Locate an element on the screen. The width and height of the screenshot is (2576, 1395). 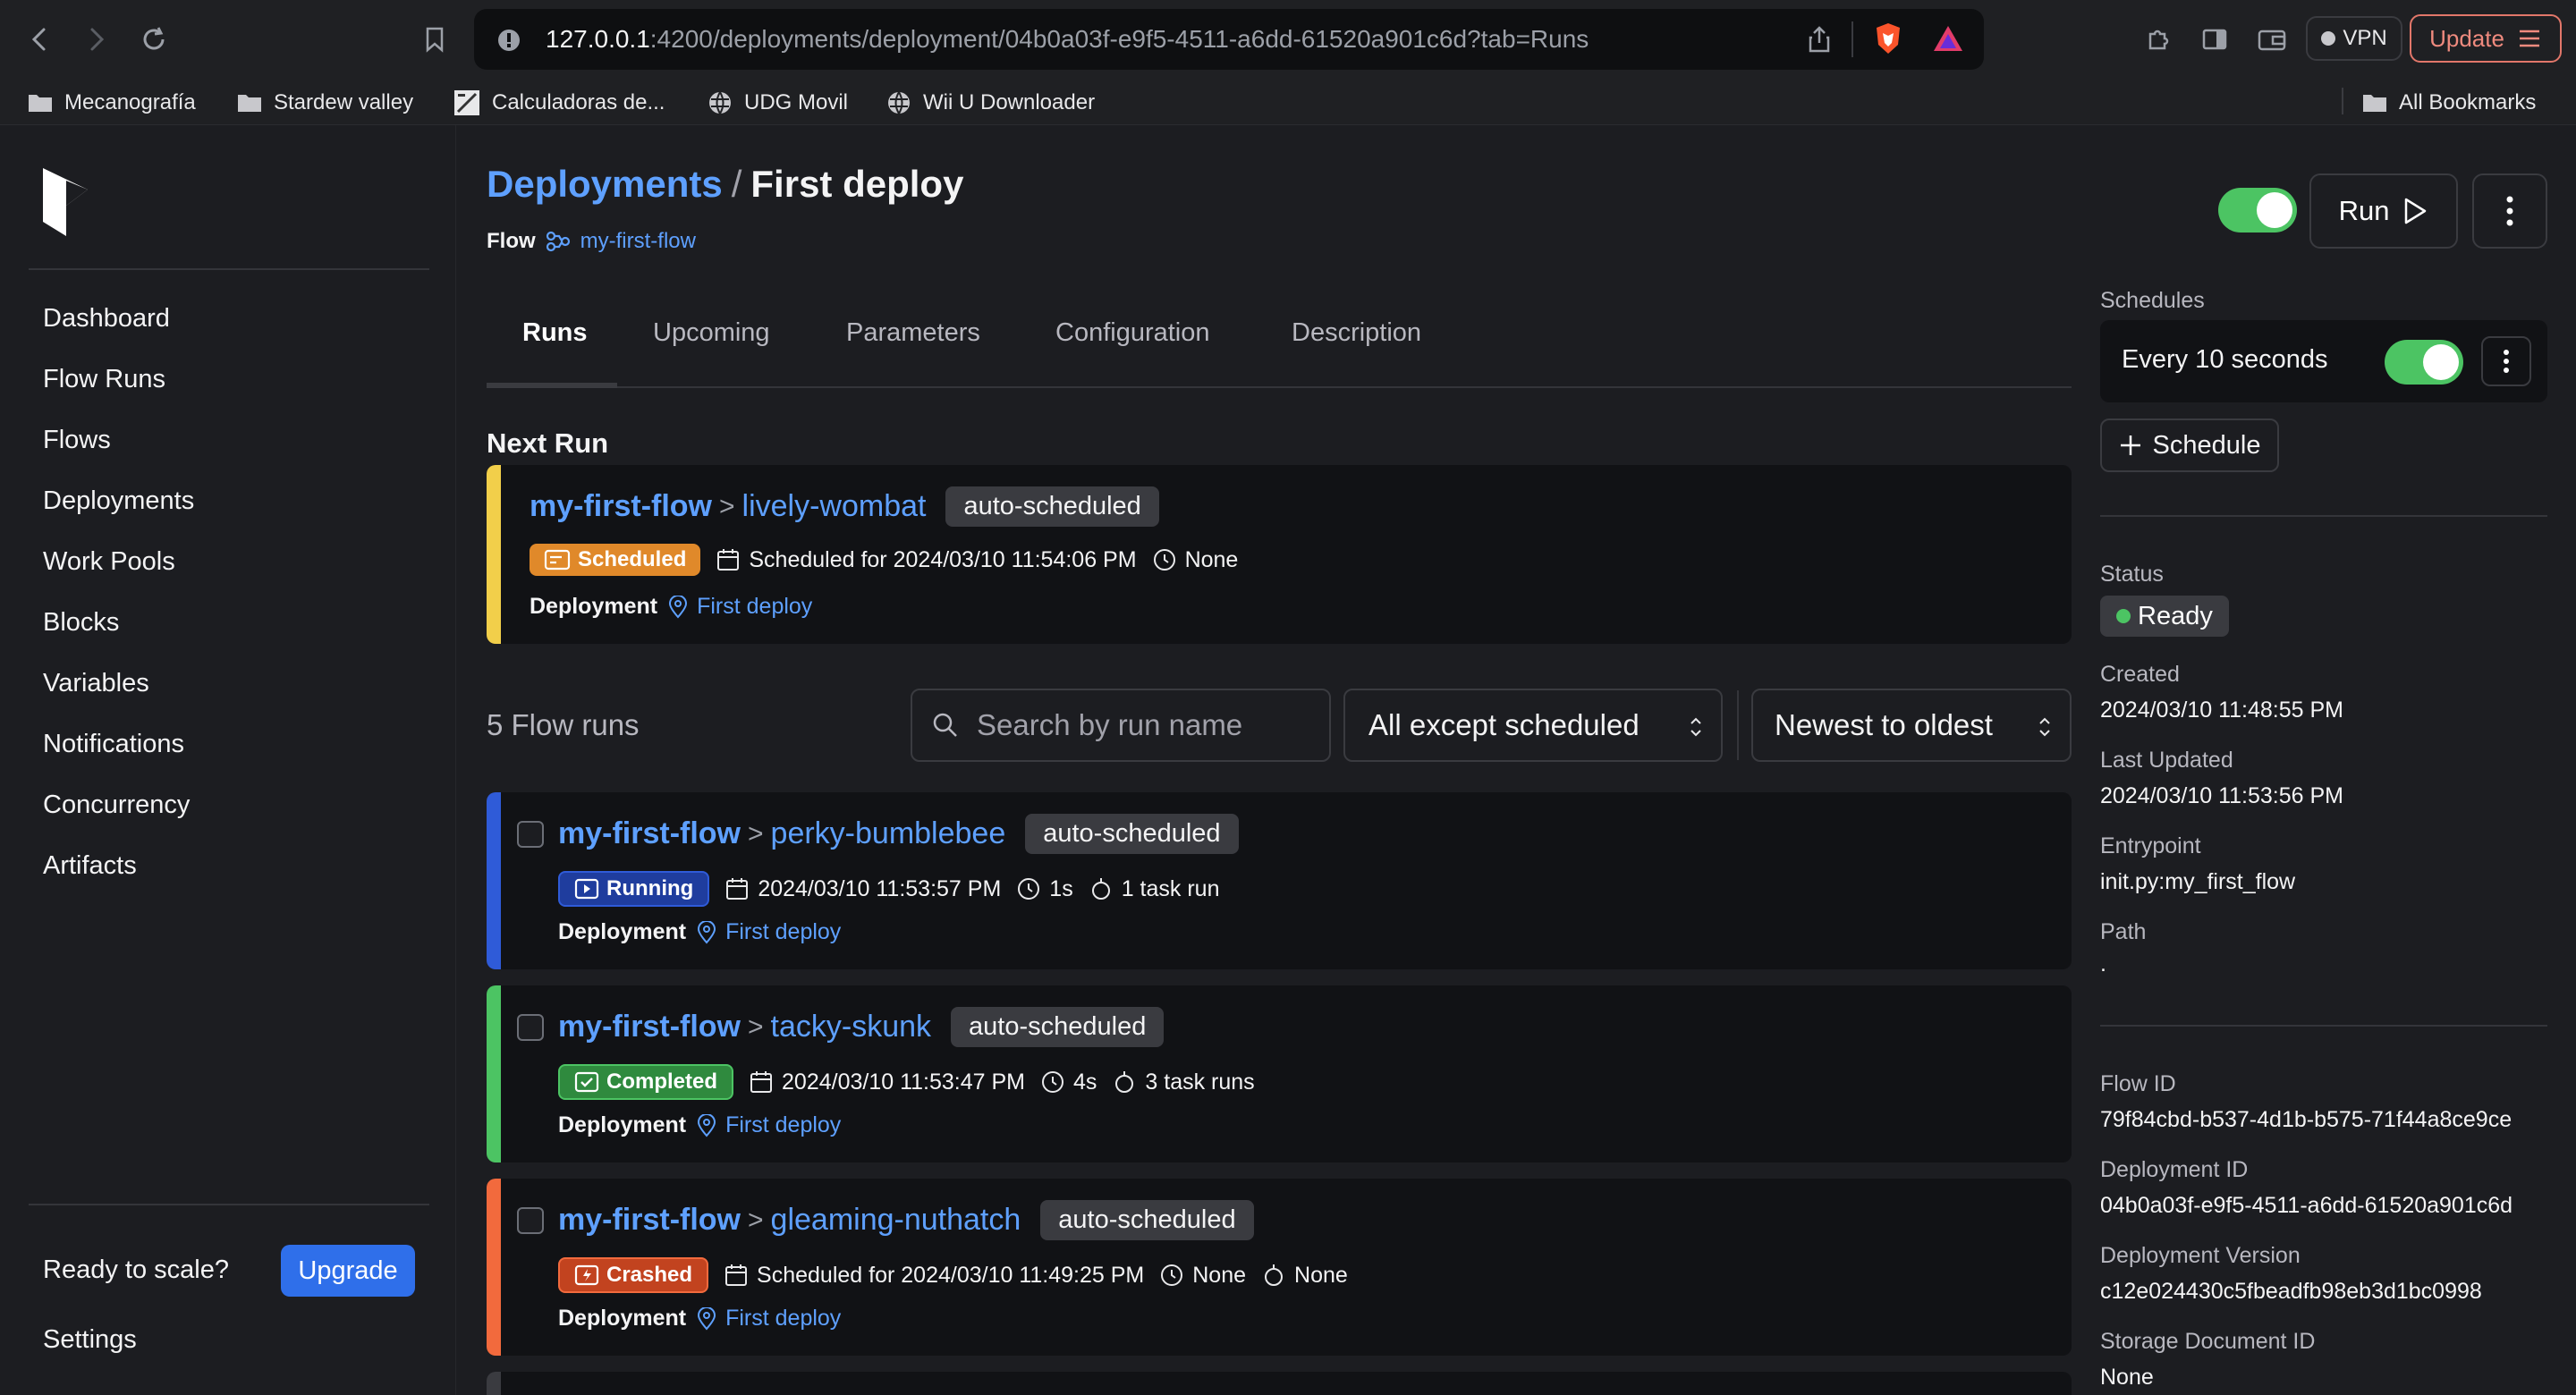
back-icon is located at coordinates (39, 39).